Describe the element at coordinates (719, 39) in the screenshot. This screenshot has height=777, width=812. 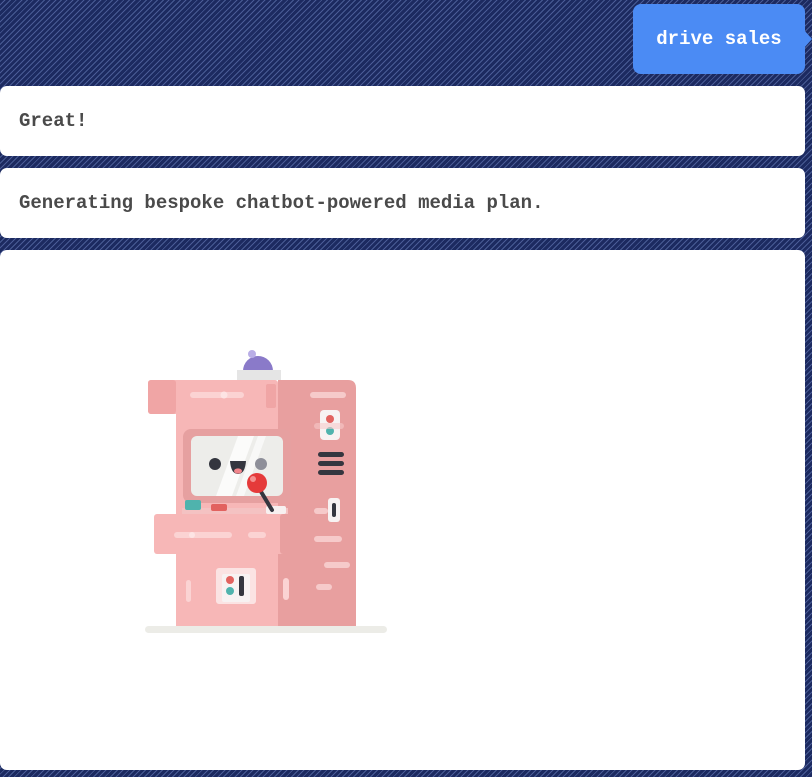
I see `user-message-text: drive sales` at that location.